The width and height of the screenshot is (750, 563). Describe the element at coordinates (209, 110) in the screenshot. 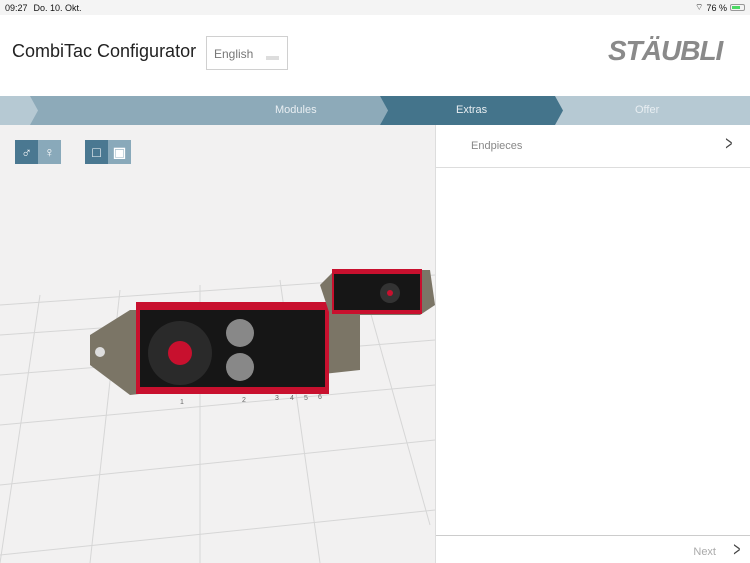

I see `step-modules-bg` at that location.